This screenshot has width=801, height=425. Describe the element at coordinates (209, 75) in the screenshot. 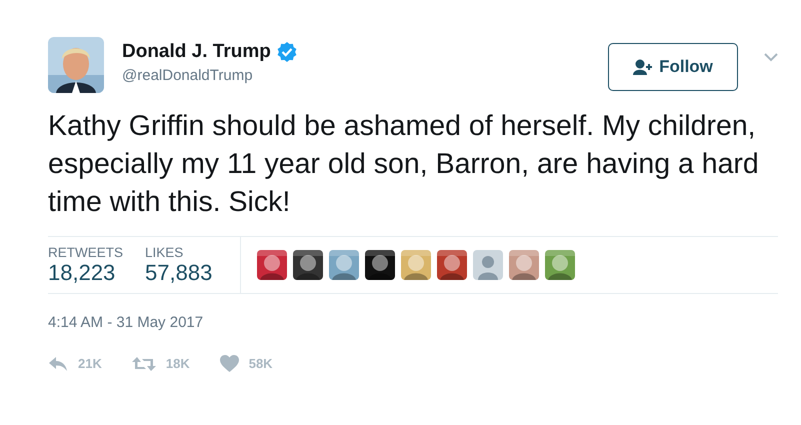

I see `author-handle: @realDonaldTrump` at that location.